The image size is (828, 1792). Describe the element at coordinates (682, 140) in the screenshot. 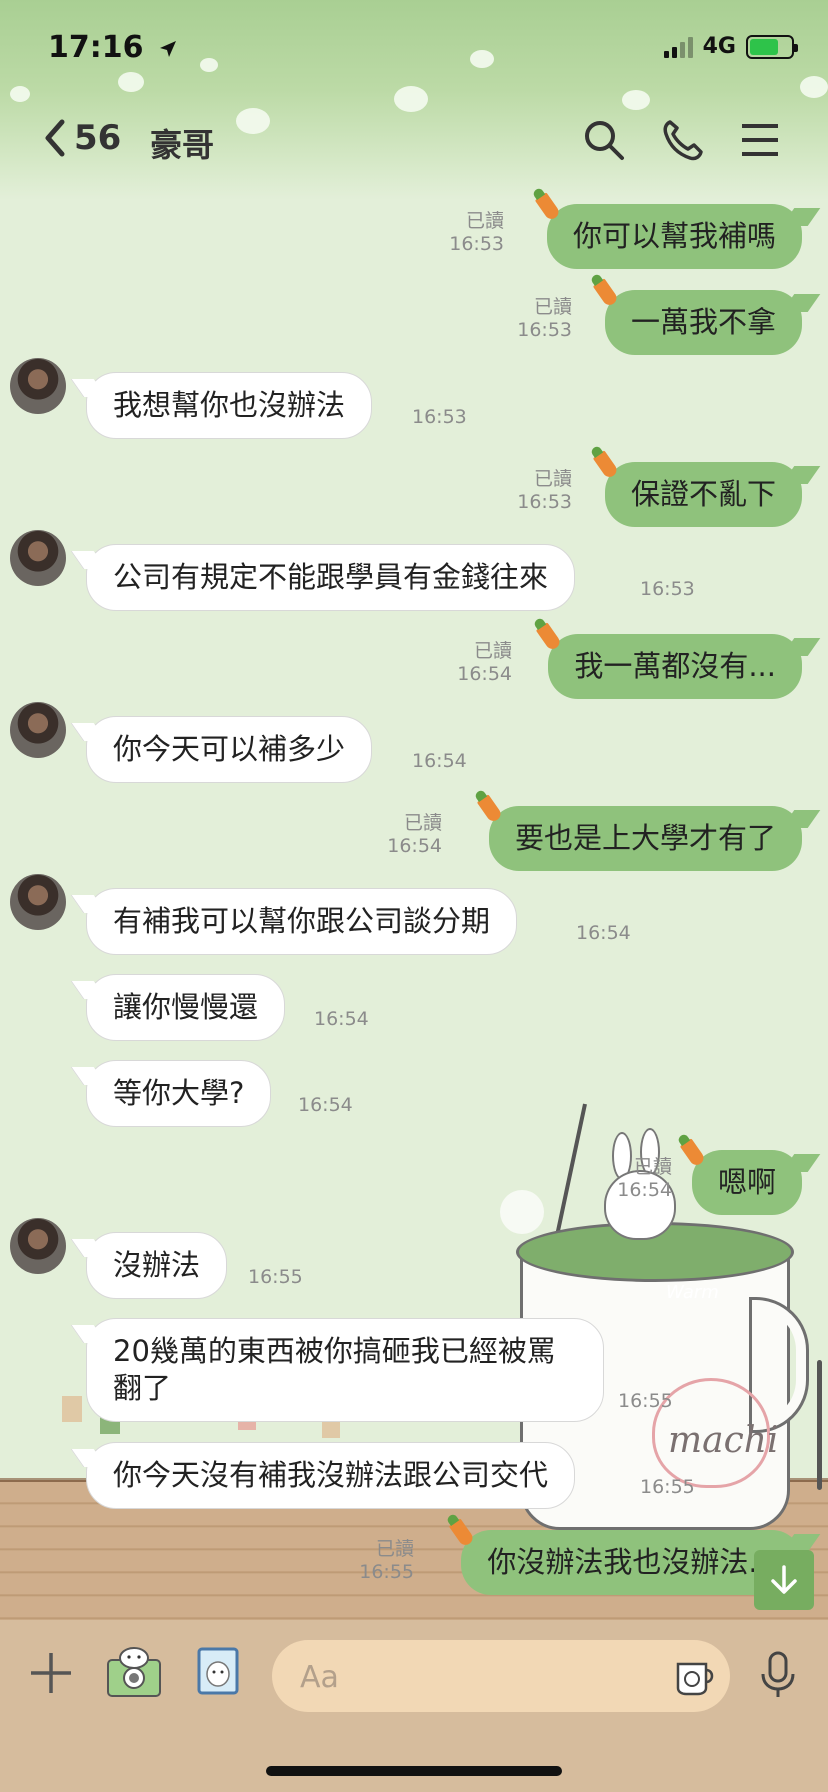

I see `phone-icon` at that location.